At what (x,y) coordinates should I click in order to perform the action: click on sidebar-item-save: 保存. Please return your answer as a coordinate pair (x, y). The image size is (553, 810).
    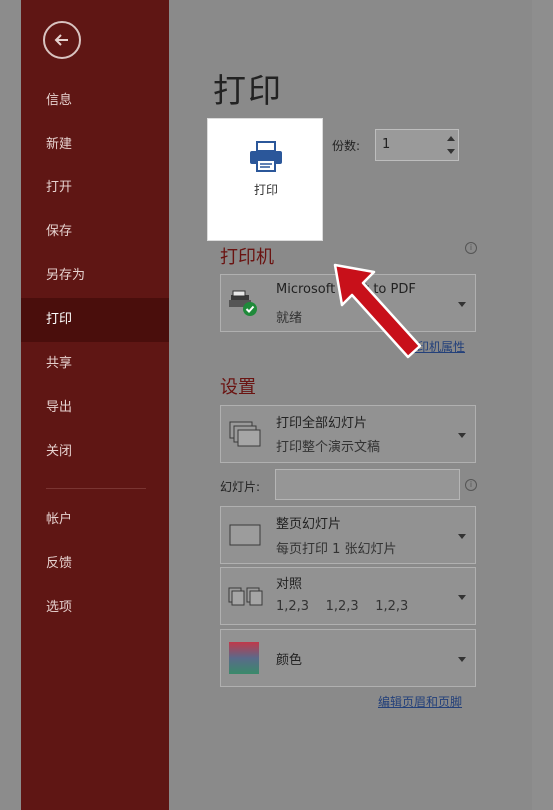
    Looking at the image, I should click on (95, 232).